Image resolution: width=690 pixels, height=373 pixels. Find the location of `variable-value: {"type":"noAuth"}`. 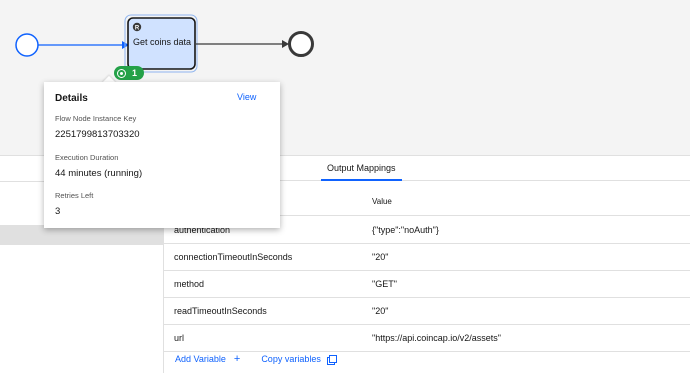

variable-value: {"type":"noAuth"} is located at coordinates (405, 230).